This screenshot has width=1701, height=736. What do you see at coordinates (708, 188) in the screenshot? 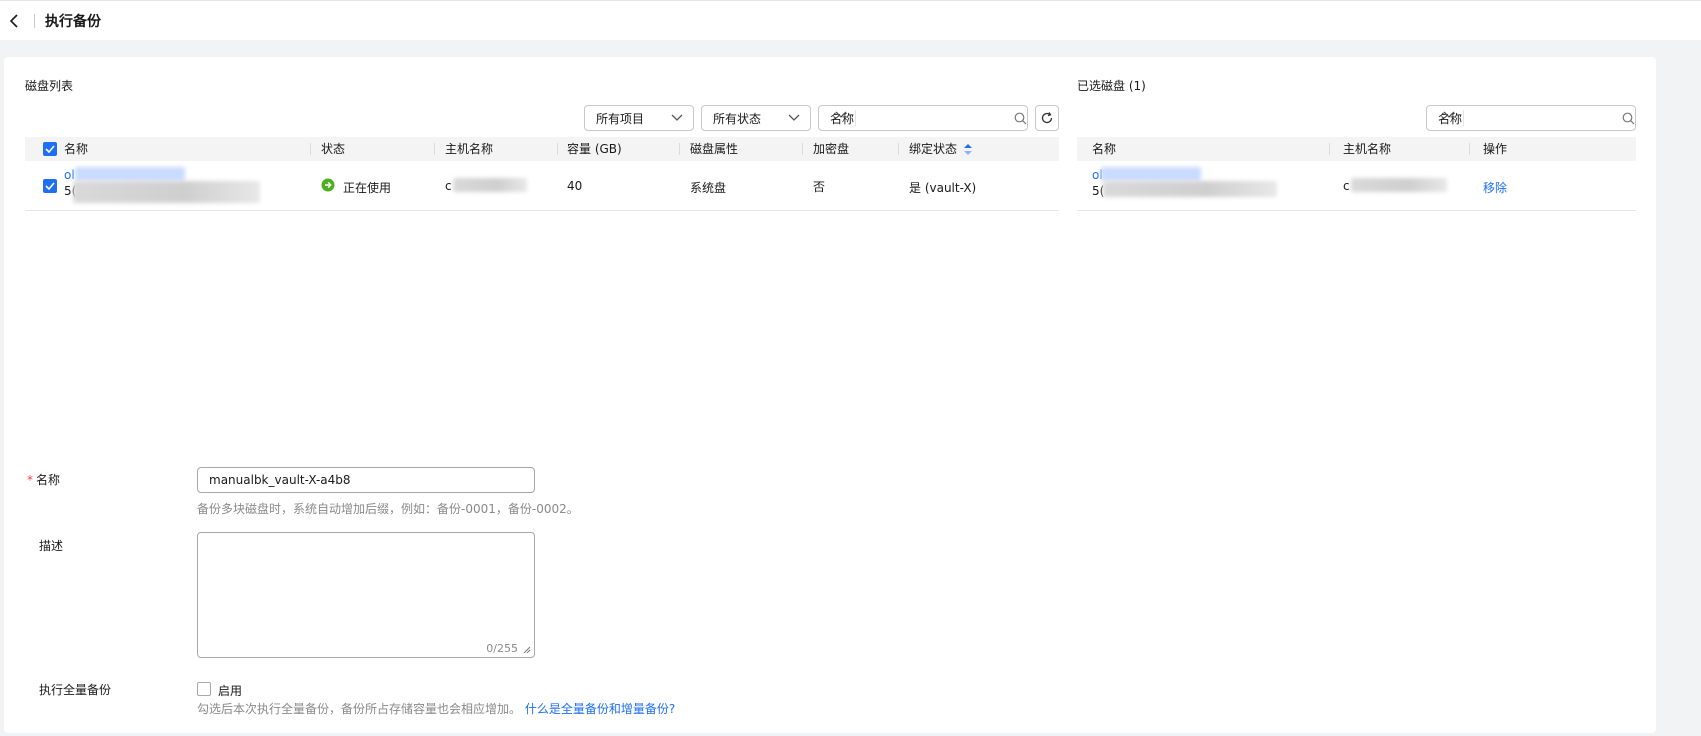
I see `disk-attribute: 系统盘` at bounding box center [708, 188].